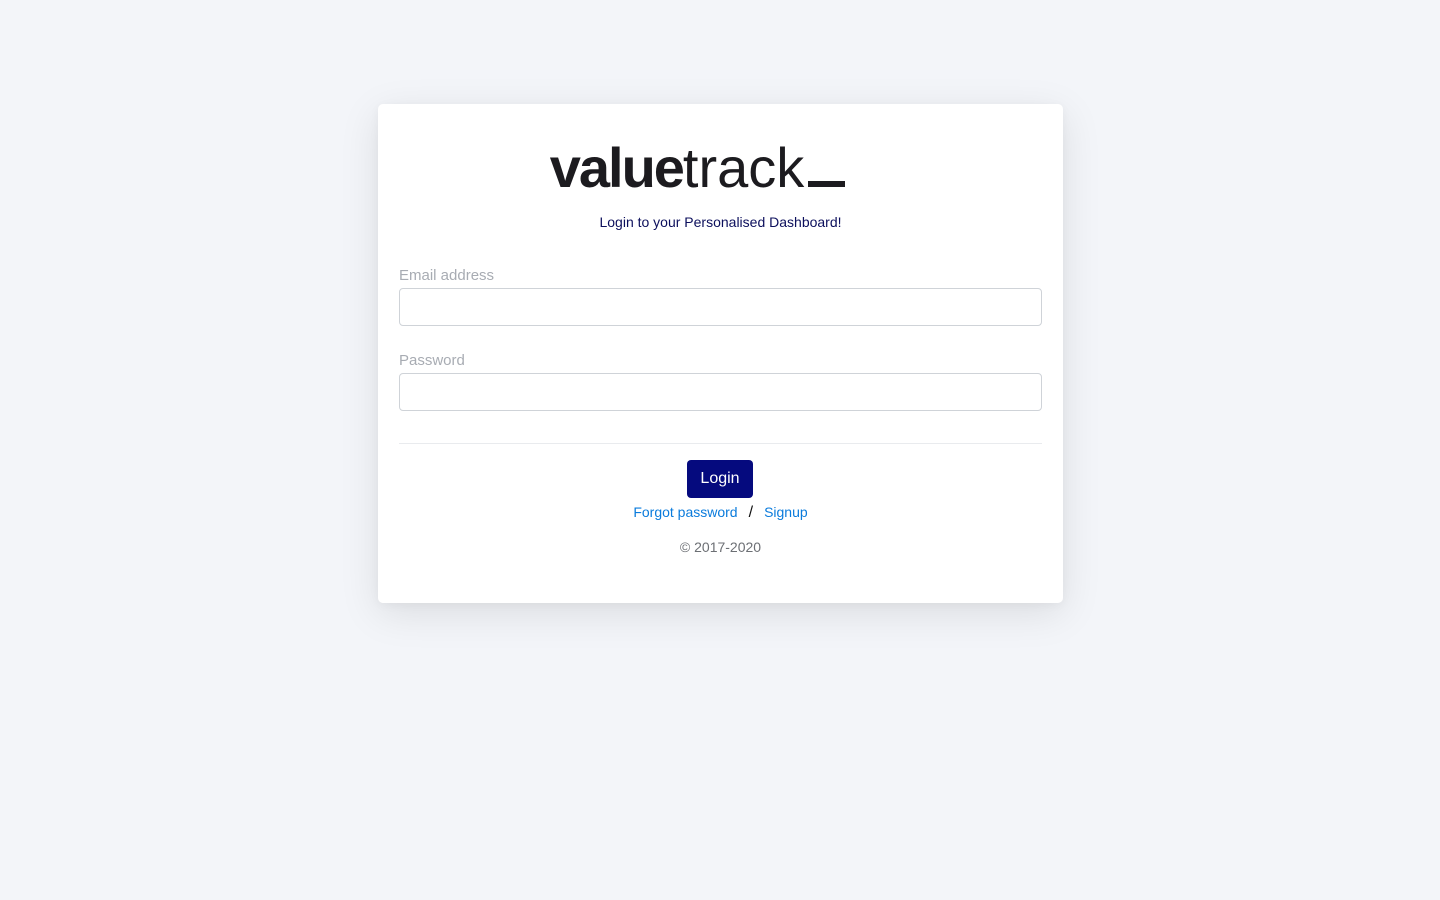 This screenshot has width=1440, height=900. What do you see at coordinates (685, 512) in the screenshot?
I see `forgot-password-link: Forgot password` at bounding box center [685, 512].